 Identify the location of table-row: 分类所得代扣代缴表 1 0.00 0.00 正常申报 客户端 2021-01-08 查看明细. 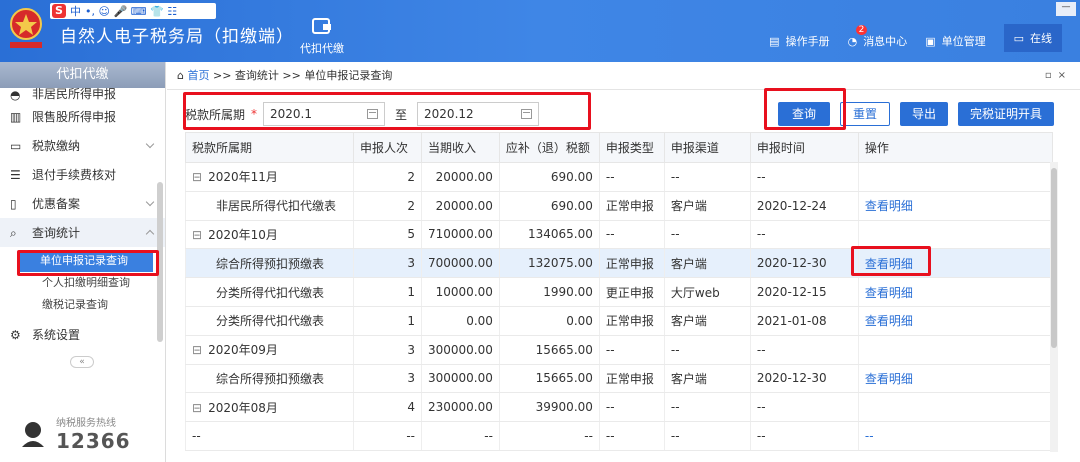
(619, 321).